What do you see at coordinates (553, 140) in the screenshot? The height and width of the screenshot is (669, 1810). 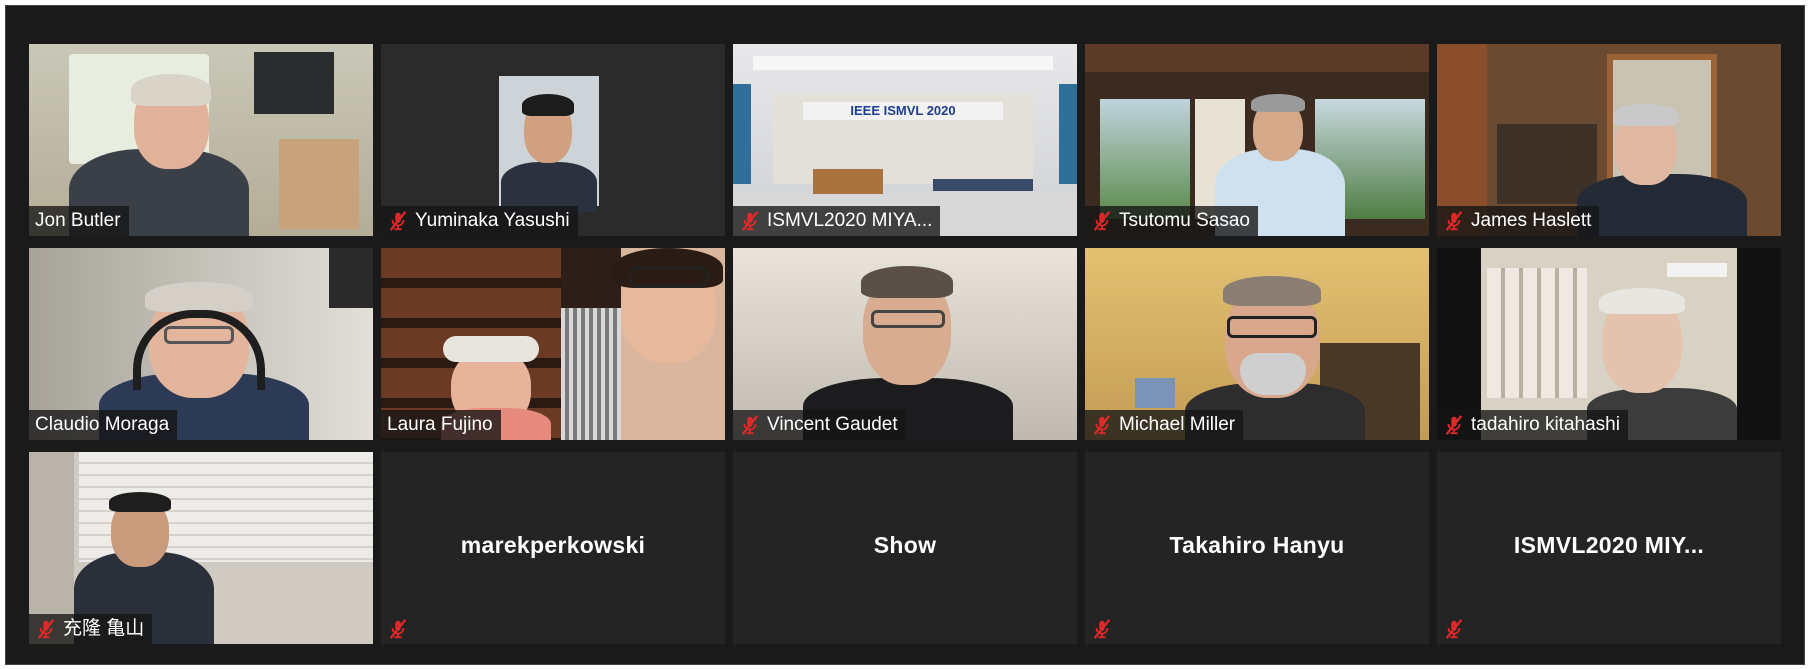 I see `video-tile-yuminaka-yasushi: Yuminaka Yasushi` at bounding box center [553, 140].